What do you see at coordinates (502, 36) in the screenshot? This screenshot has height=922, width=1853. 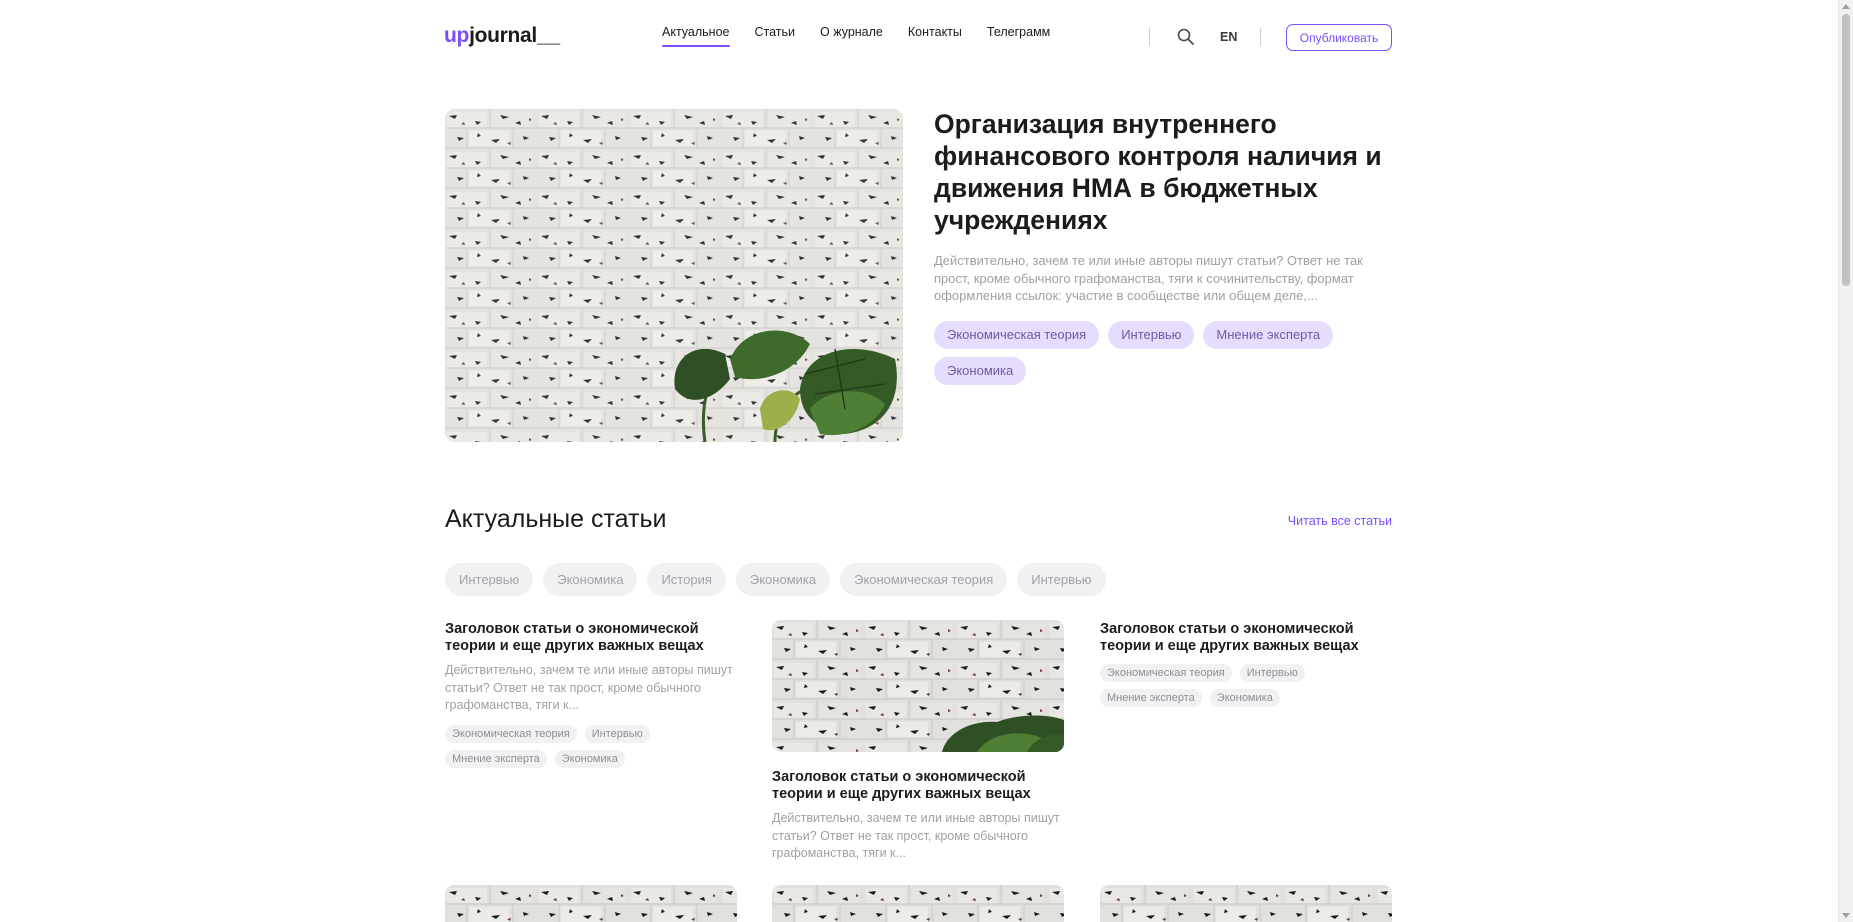 I see `logo: upjournal__` at bounding box center [502, 36].